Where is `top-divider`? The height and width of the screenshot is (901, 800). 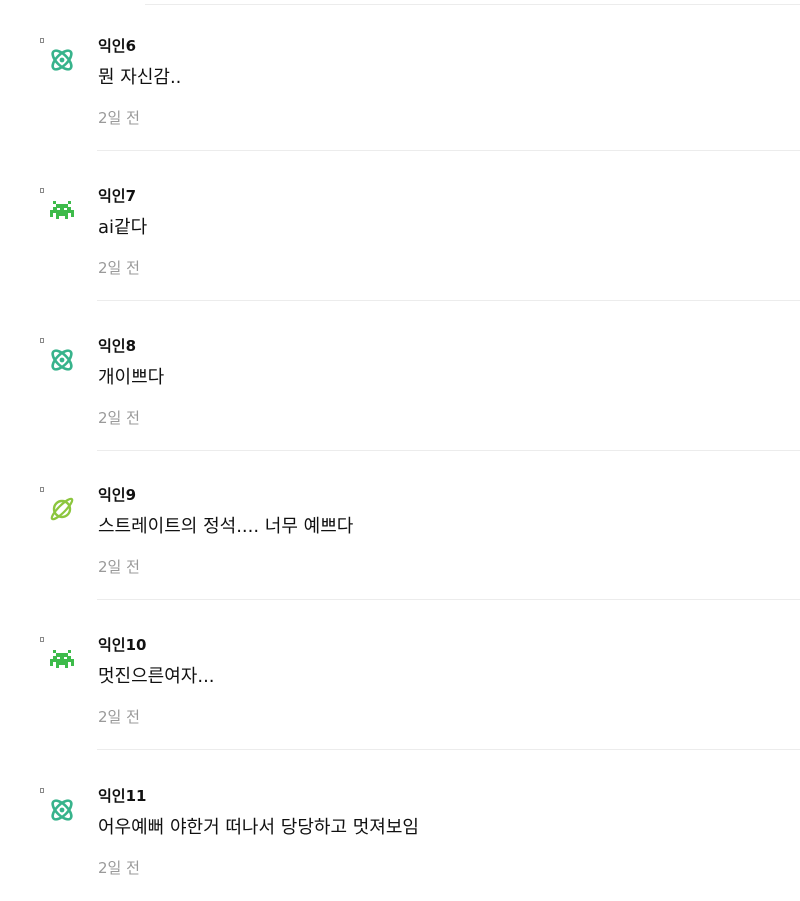 top-divider is located at coordinates (472, 4).